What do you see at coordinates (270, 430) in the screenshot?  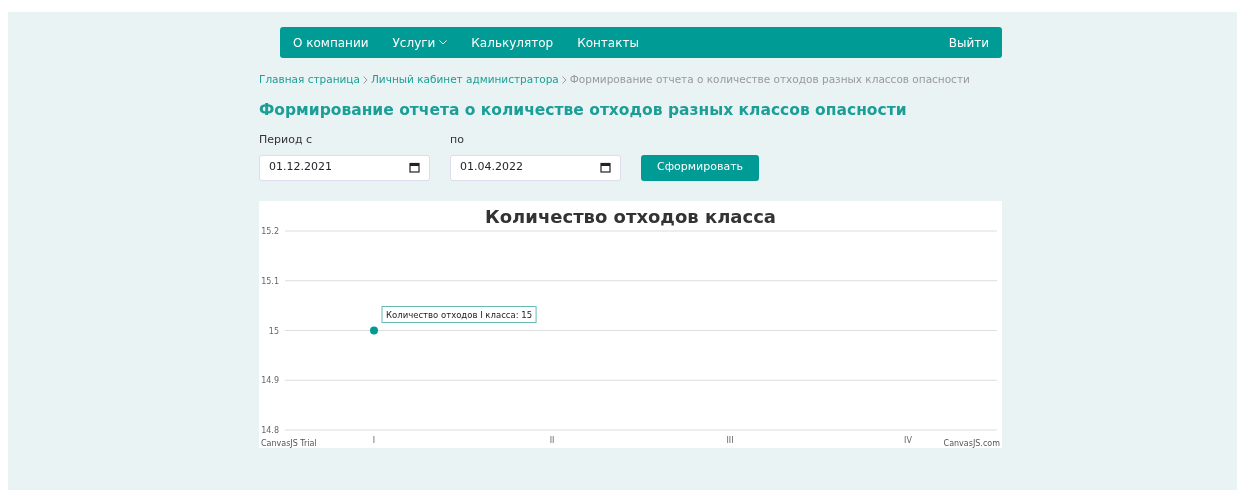 I see `axis-tick-label: 14.8` at bounding box center [270, 430].